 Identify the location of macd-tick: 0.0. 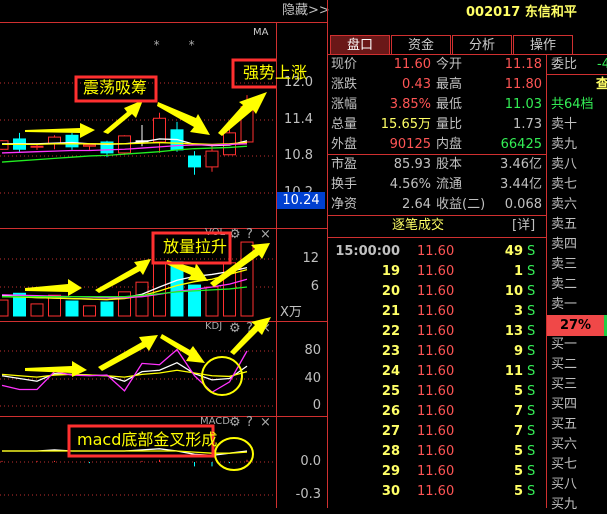
(310, 461).